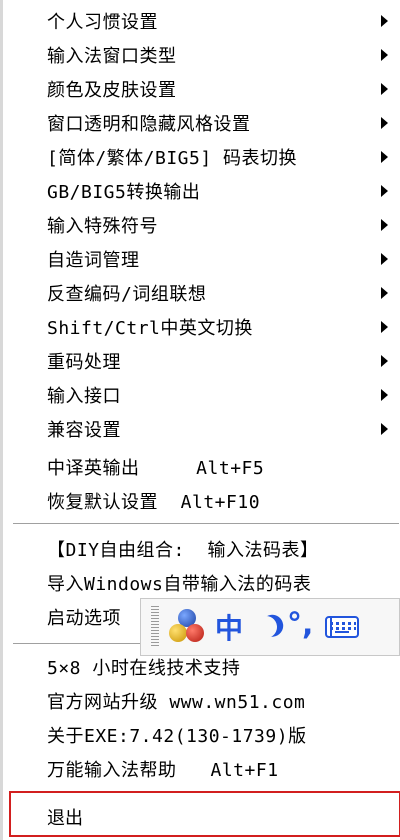 Image resolution: width=400 pixels, height=840 pixels. What do you see at coordinates (205, 361) in the screenshot?
I see `menu-item-duplicate-code: 重码处理` at bounding box center [205, 361].